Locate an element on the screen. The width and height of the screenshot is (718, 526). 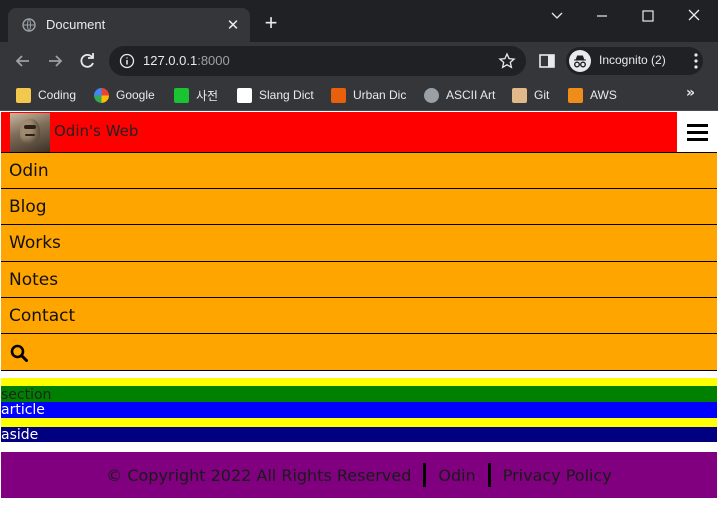
more-menu-icon is located at coordinates (696, 61).